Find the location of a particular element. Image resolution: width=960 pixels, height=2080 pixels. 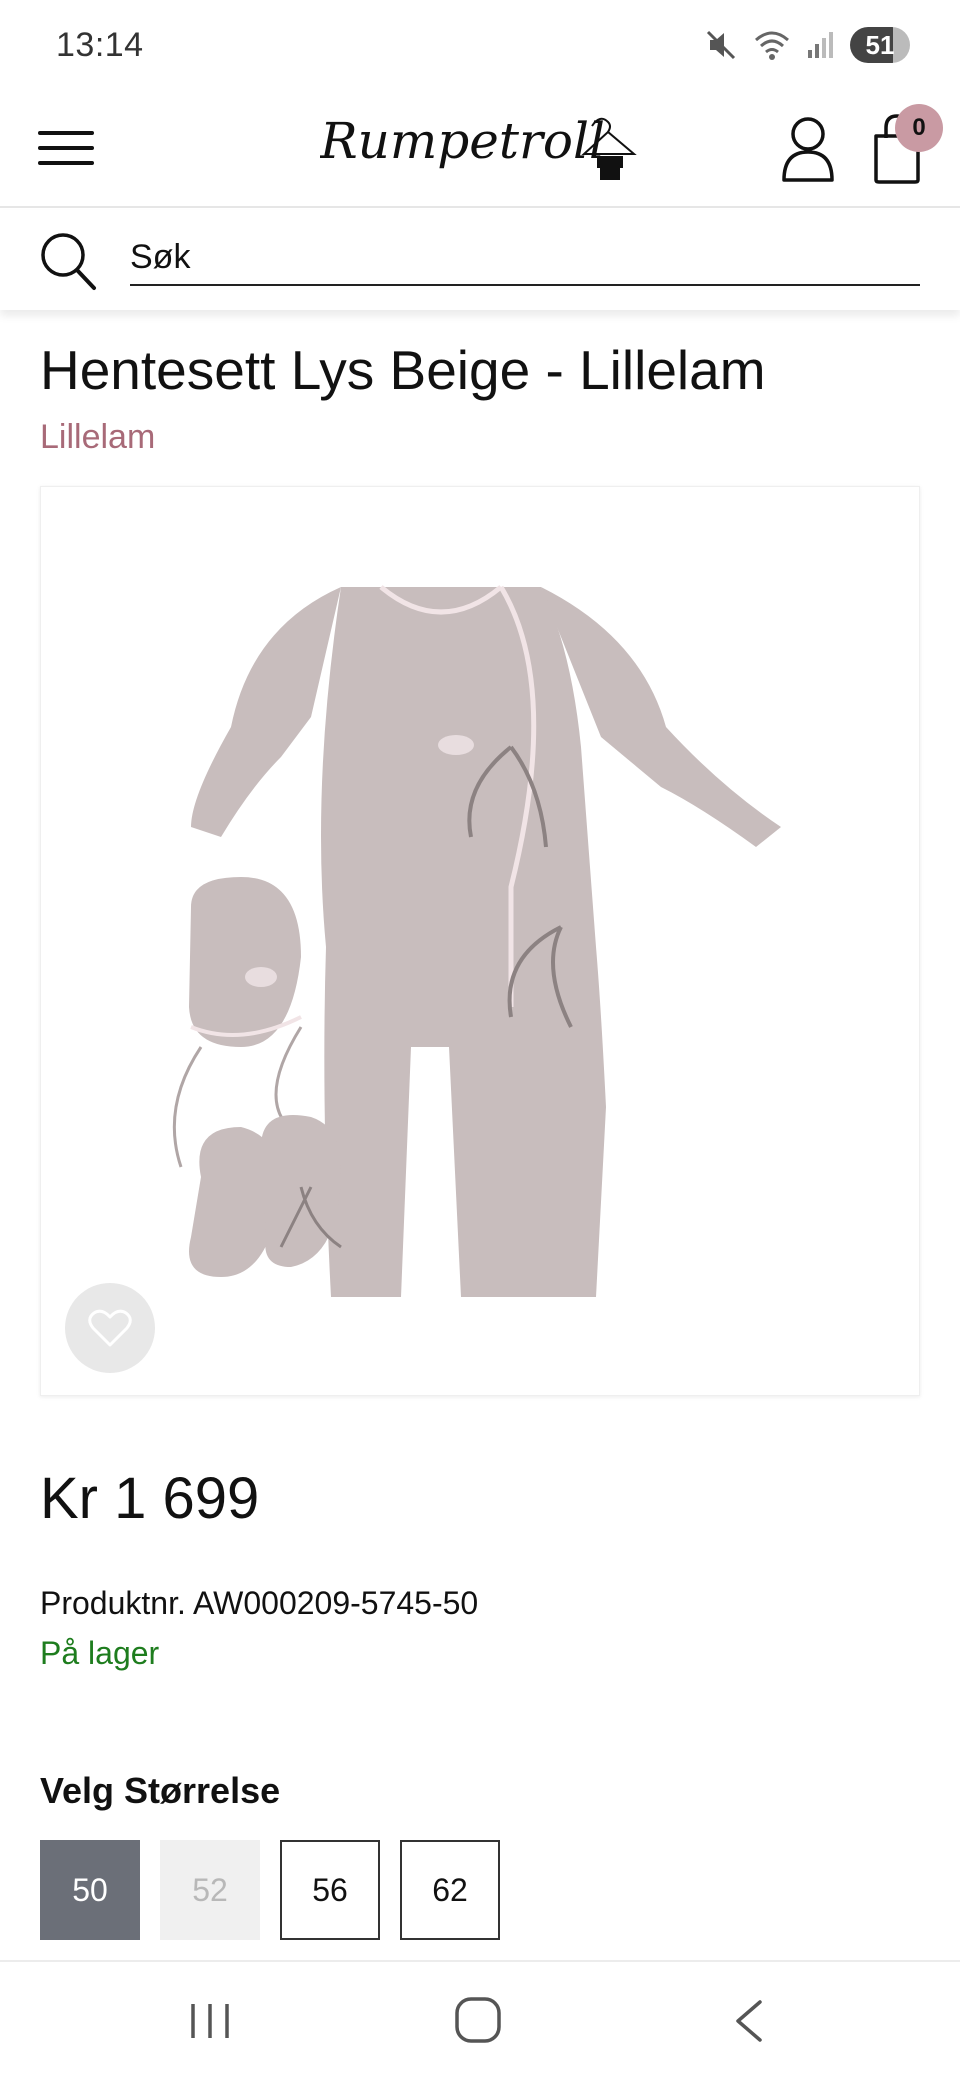

menu-button is located at coordinates (66, 148).